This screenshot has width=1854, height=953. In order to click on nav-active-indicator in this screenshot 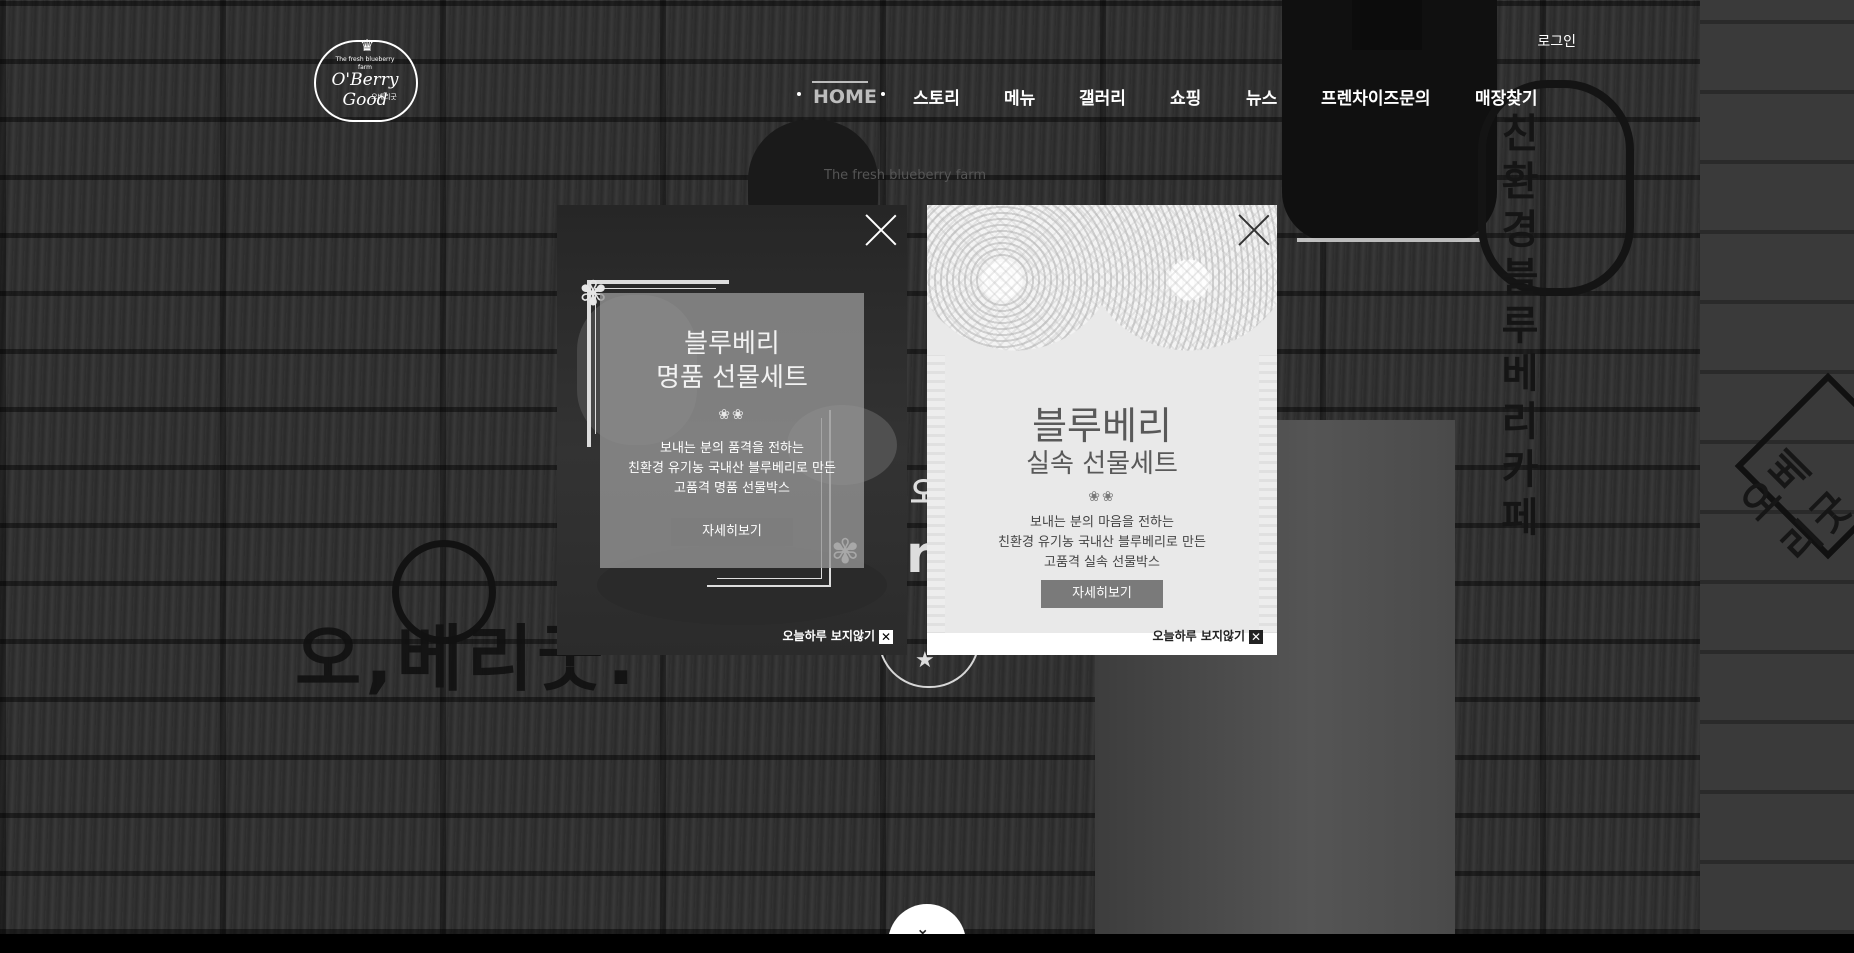, I will do `click(840, 82)`.